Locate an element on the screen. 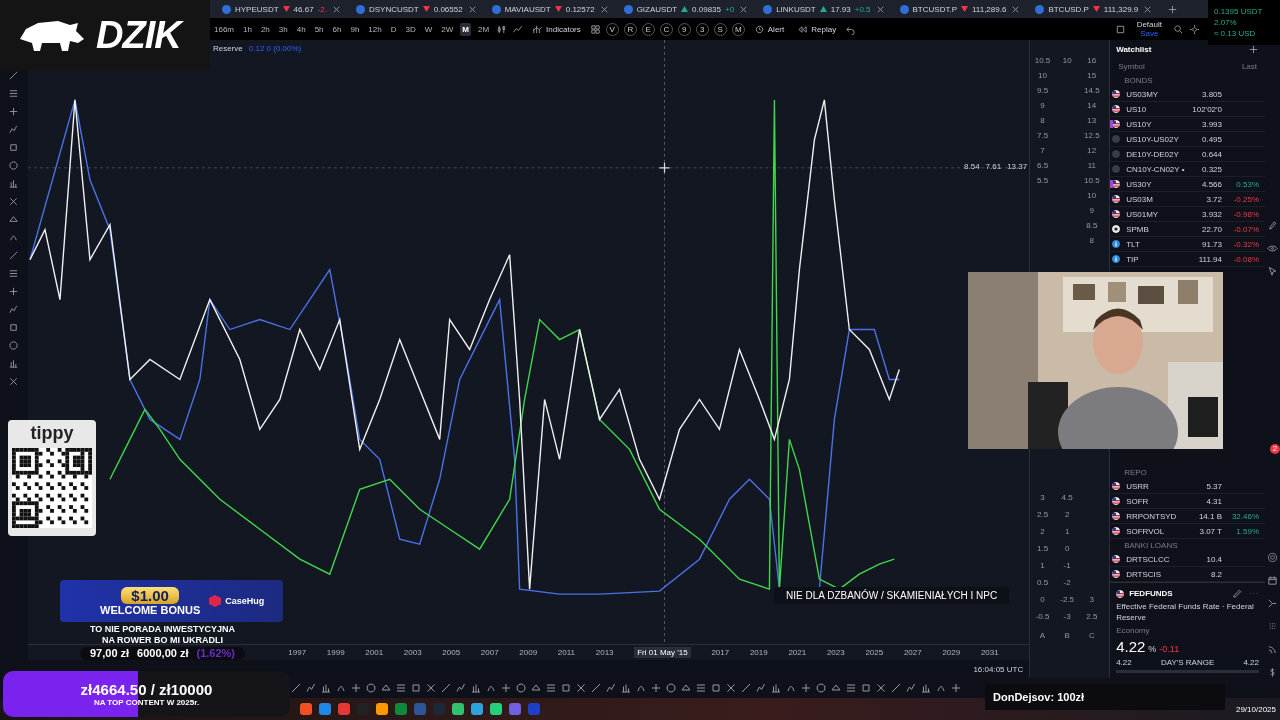  watchlist-row: CN10Y-CN02Y • 0.325 is located at coordinates (1187, 169).